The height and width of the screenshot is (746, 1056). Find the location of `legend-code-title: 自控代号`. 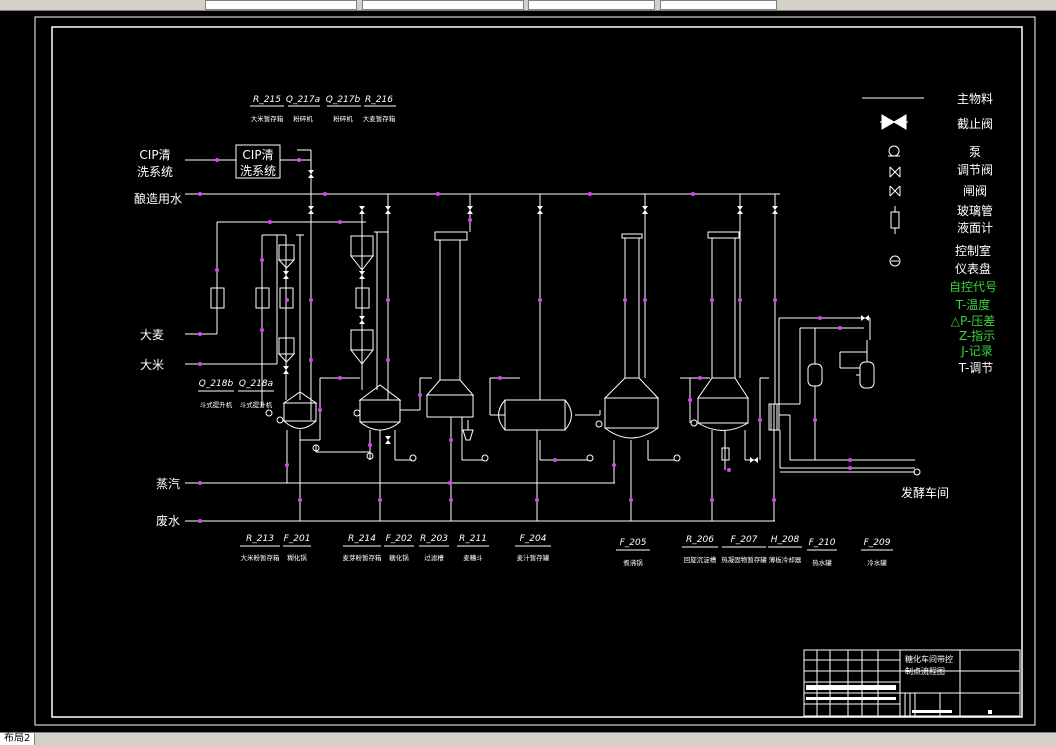

legend-code-title: 自控代号 is located at coordinates (973, 287).